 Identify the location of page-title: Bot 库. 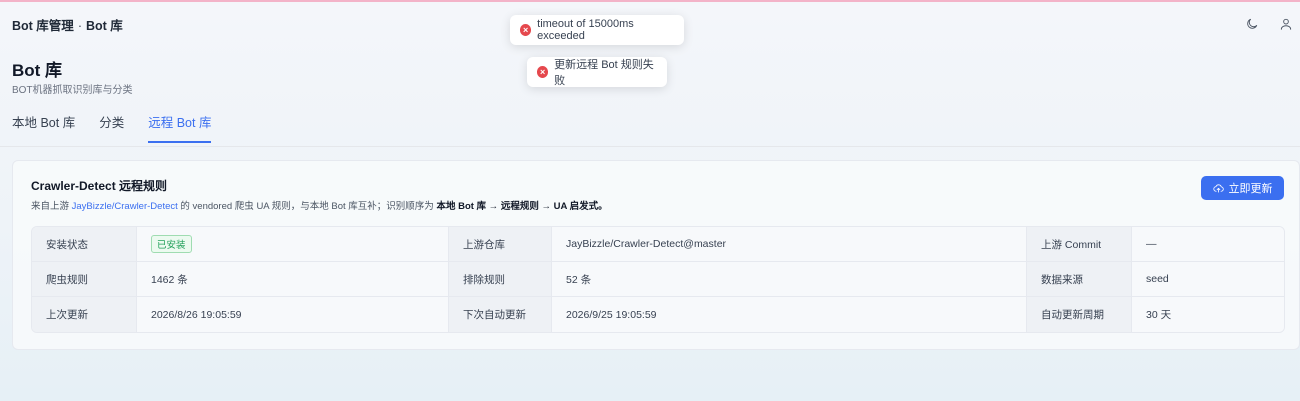
(37, 70).